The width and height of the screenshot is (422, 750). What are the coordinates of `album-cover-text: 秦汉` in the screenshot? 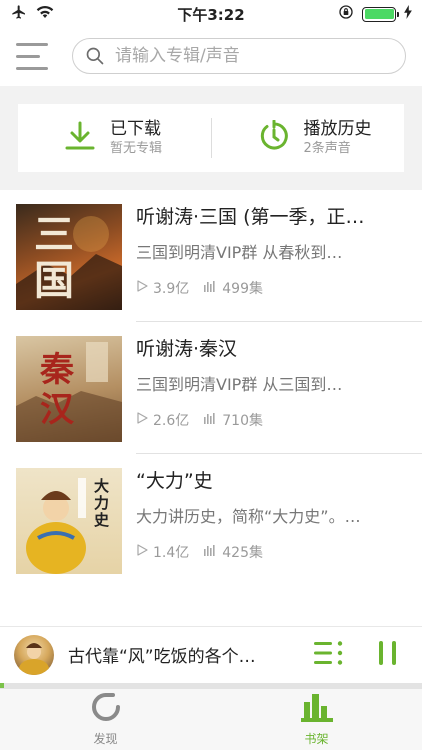 It's located at (57, 390).